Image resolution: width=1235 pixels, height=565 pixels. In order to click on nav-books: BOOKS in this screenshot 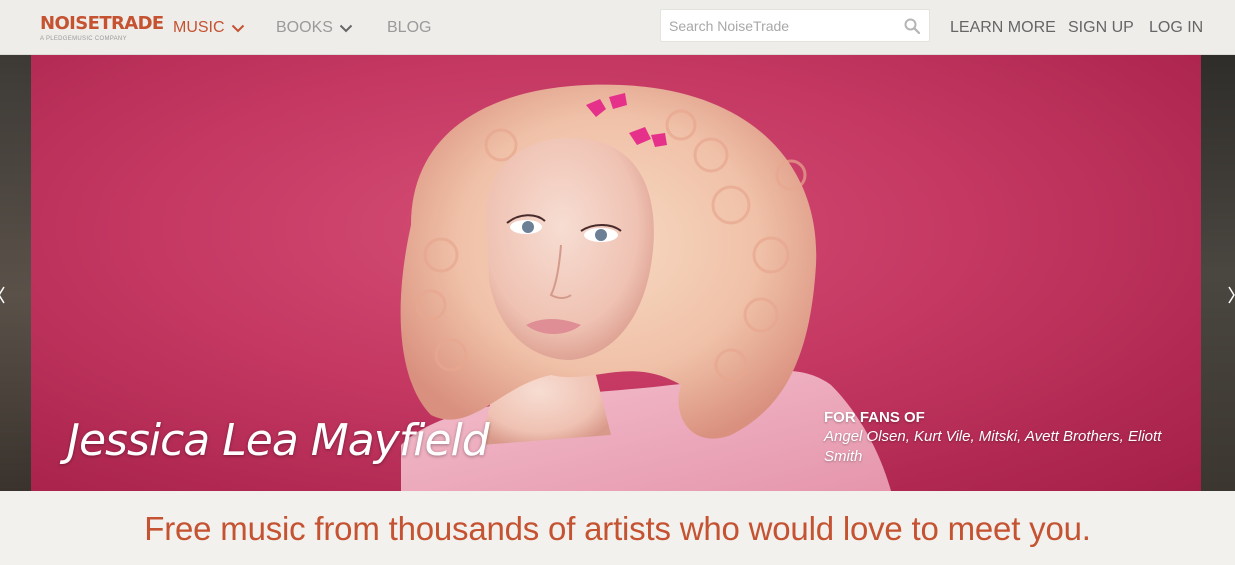, I will do `click(314, 28)`.